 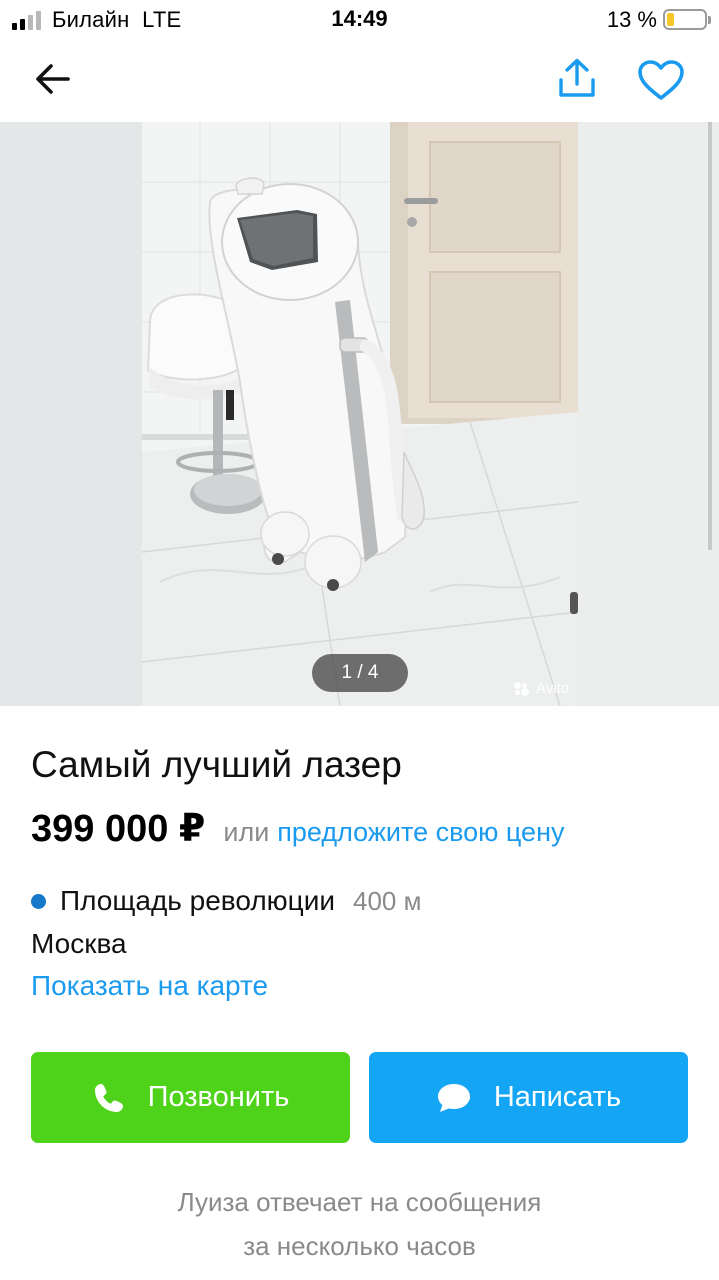 I want to click on show-on-map-link: Показать на карте, so click(x=149, y=986).